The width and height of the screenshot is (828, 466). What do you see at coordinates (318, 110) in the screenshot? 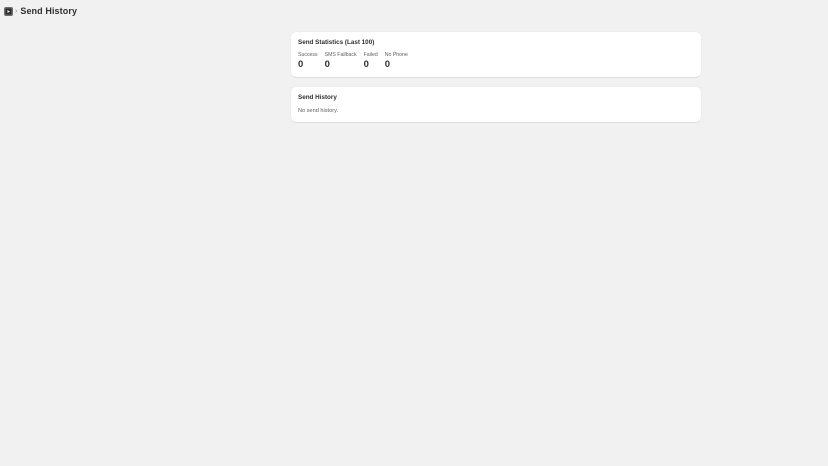
I see `empty-history-message: No send history.` at bounding box center [318, 110].